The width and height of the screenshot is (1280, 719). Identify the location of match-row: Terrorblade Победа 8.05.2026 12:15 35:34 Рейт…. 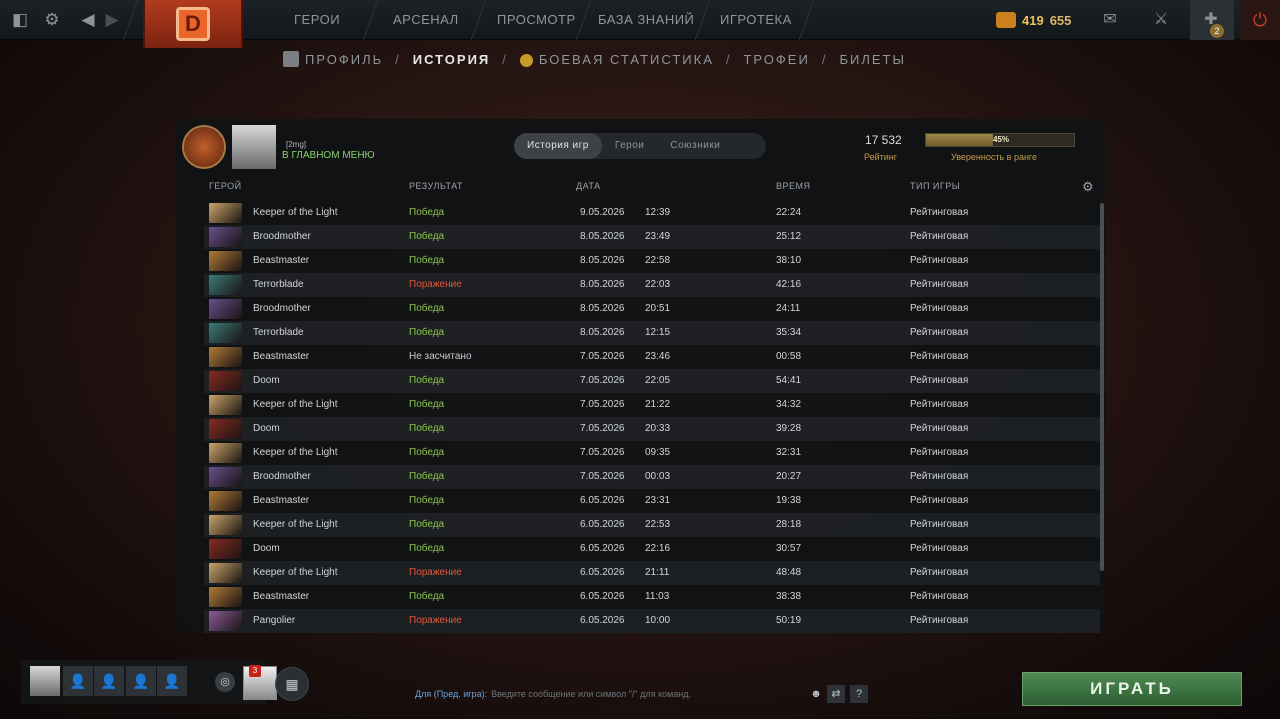
(652, 333).